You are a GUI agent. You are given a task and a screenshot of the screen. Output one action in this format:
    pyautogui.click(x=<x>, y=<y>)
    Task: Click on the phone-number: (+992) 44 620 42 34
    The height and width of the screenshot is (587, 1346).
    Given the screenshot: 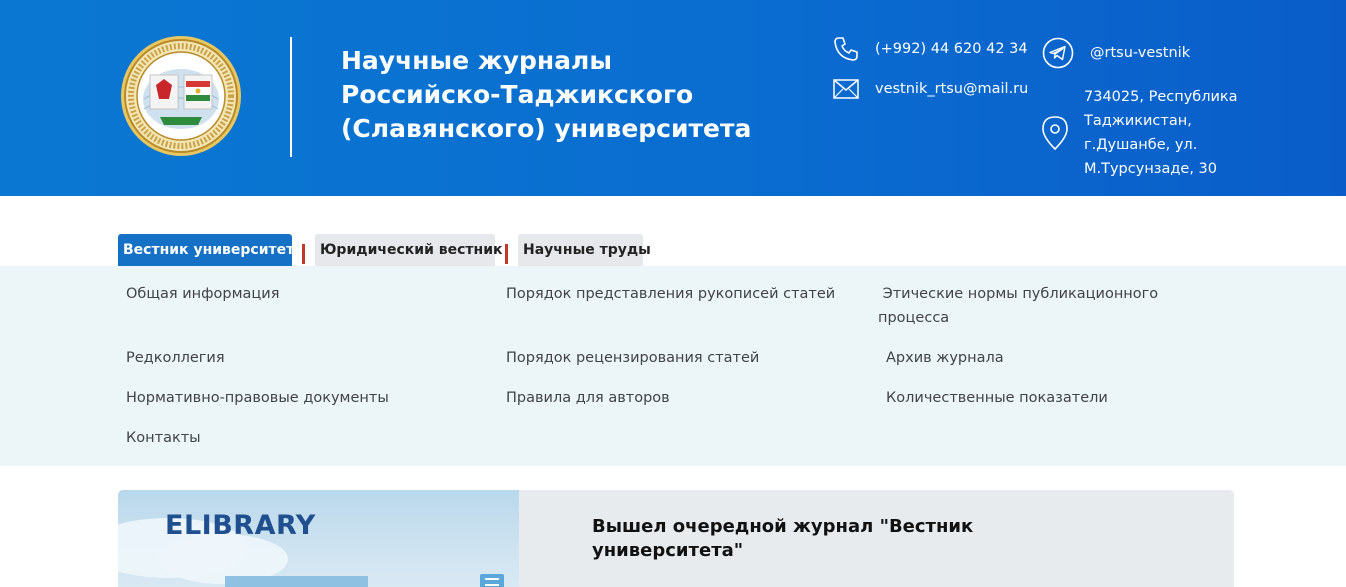 What is the action you would take?
    pyautogui.click(x=951, y=49)
    